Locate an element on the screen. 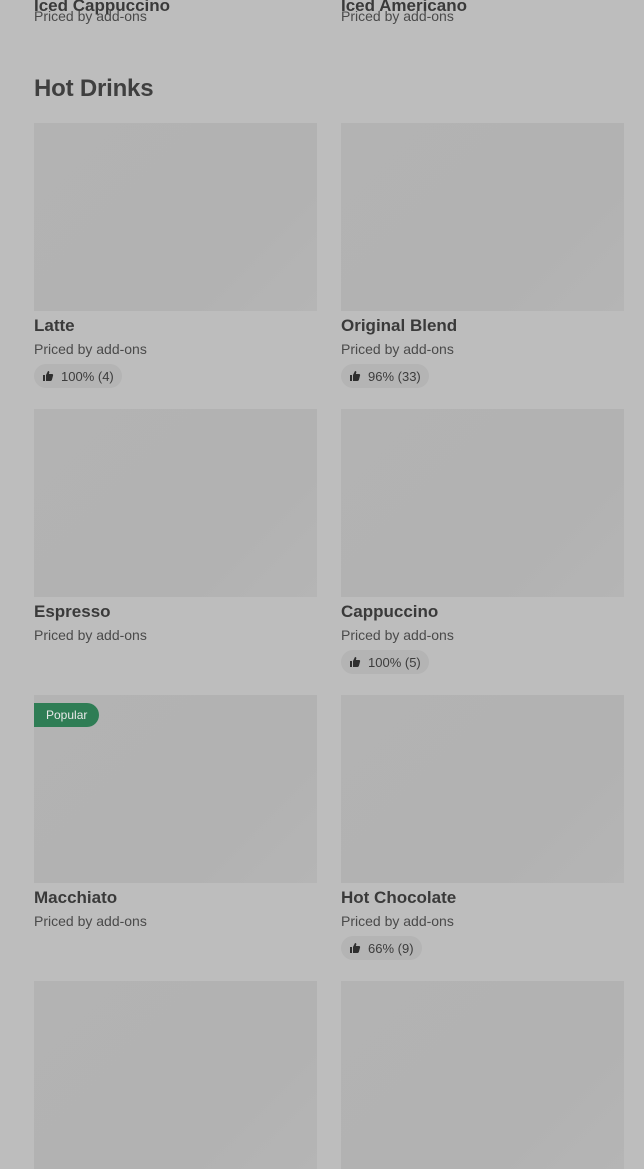 Image resolution: width=644 pixels, height=1169 pixels. rating-text: 66% (9) is located at coordinates (391, 948).